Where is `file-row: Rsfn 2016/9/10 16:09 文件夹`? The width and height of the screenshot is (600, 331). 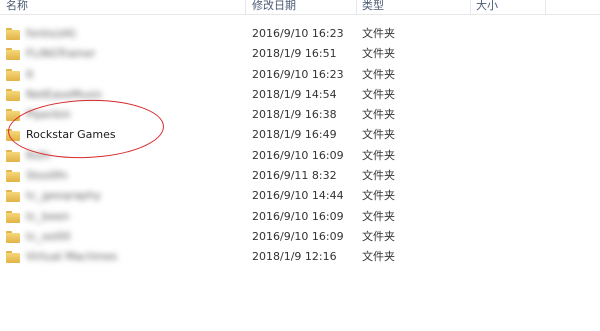
file-row: Rsfn 2016/9/10 16:09 文件夹 is located at coordinates (300, 156).